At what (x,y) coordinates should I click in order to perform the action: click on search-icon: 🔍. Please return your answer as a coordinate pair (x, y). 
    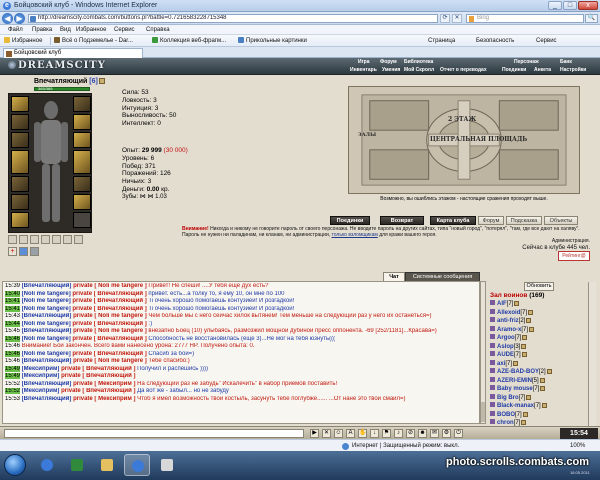
    Looking at the image, I should click on (591, 18).